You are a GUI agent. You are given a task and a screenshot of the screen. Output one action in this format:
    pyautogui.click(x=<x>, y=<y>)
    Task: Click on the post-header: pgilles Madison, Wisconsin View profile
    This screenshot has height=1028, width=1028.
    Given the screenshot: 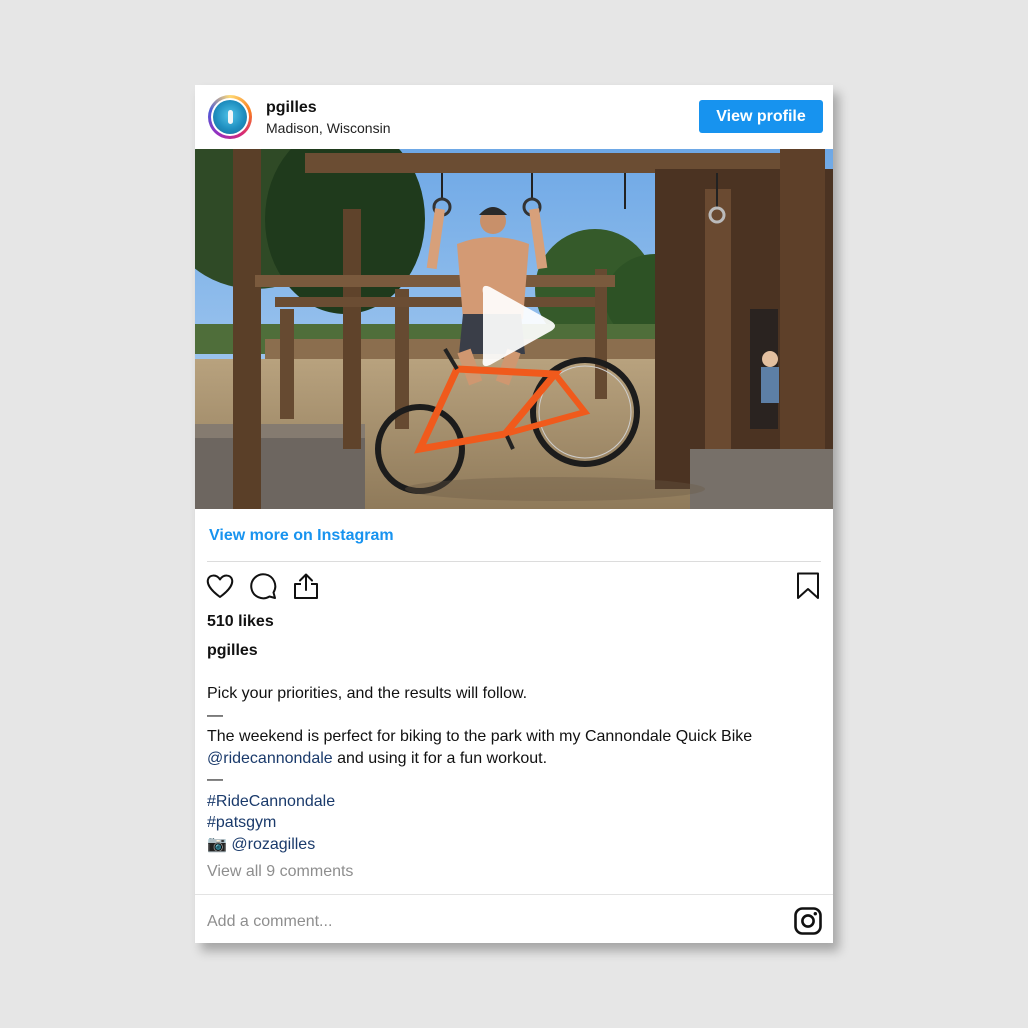 What is the action you would take?
    pyautogui.click(x=514, y=117)
    